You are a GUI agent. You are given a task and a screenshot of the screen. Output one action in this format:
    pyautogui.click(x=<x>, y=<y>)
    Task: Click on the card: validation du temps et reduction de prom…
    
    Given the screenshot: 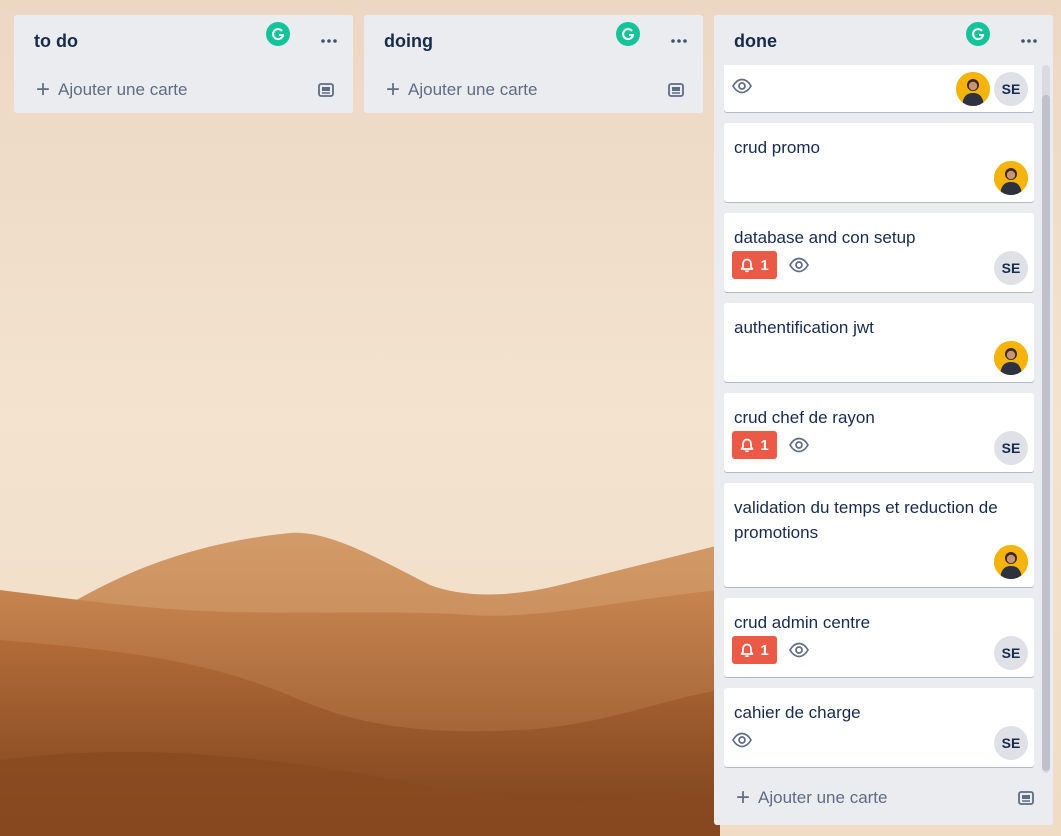 What is the action you would take?
    pyautogui.click(x=879, y=535)
    